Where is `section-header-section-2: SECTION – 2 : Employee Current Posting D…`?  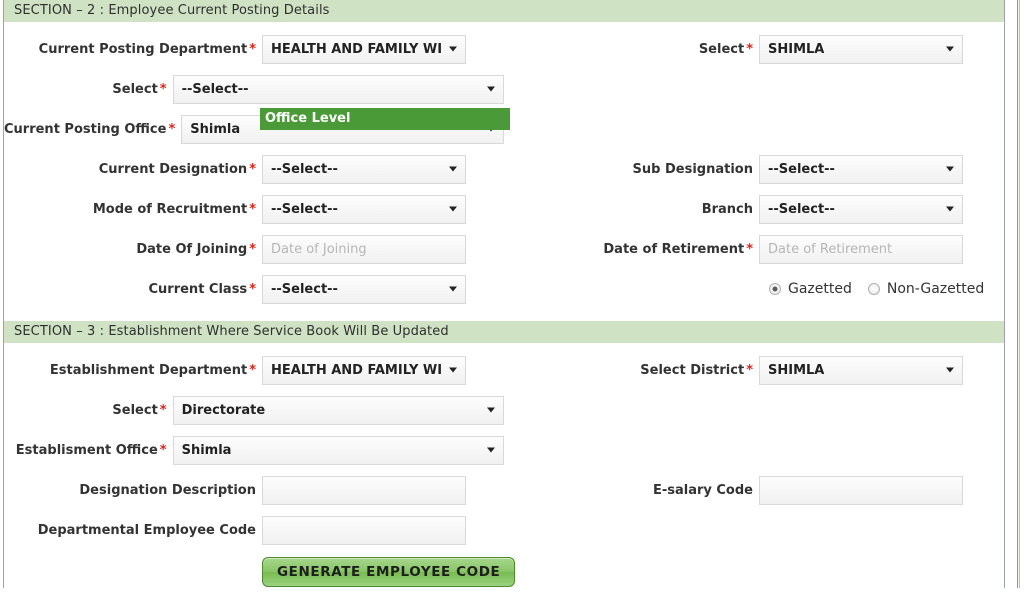 section-header-section-2: SECTION – 2 : Employee Current Posting D… is located at coordinates (504, 11).